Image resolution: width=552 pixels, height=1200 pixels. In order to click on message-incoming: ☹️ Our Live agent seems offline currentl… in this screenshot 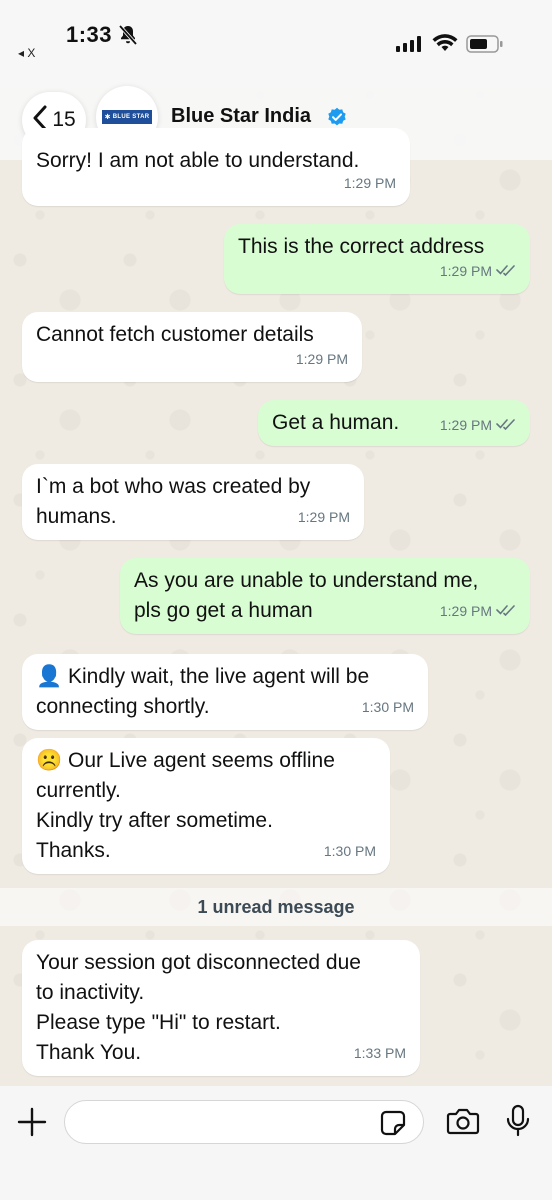, I will do `click(206, 806)`.